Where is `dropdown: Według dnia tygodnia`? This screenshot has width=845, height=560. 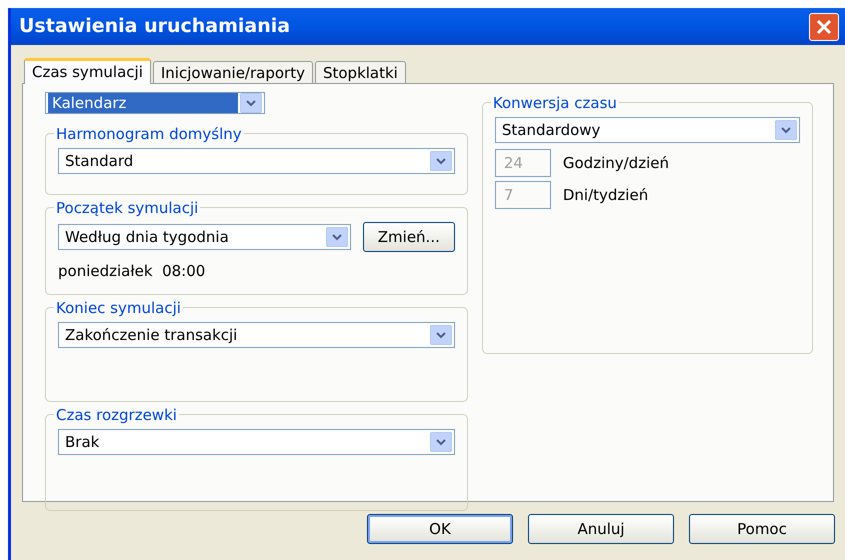
dropdown: Według dnia tygodnia is located at coordinates (204, 237).